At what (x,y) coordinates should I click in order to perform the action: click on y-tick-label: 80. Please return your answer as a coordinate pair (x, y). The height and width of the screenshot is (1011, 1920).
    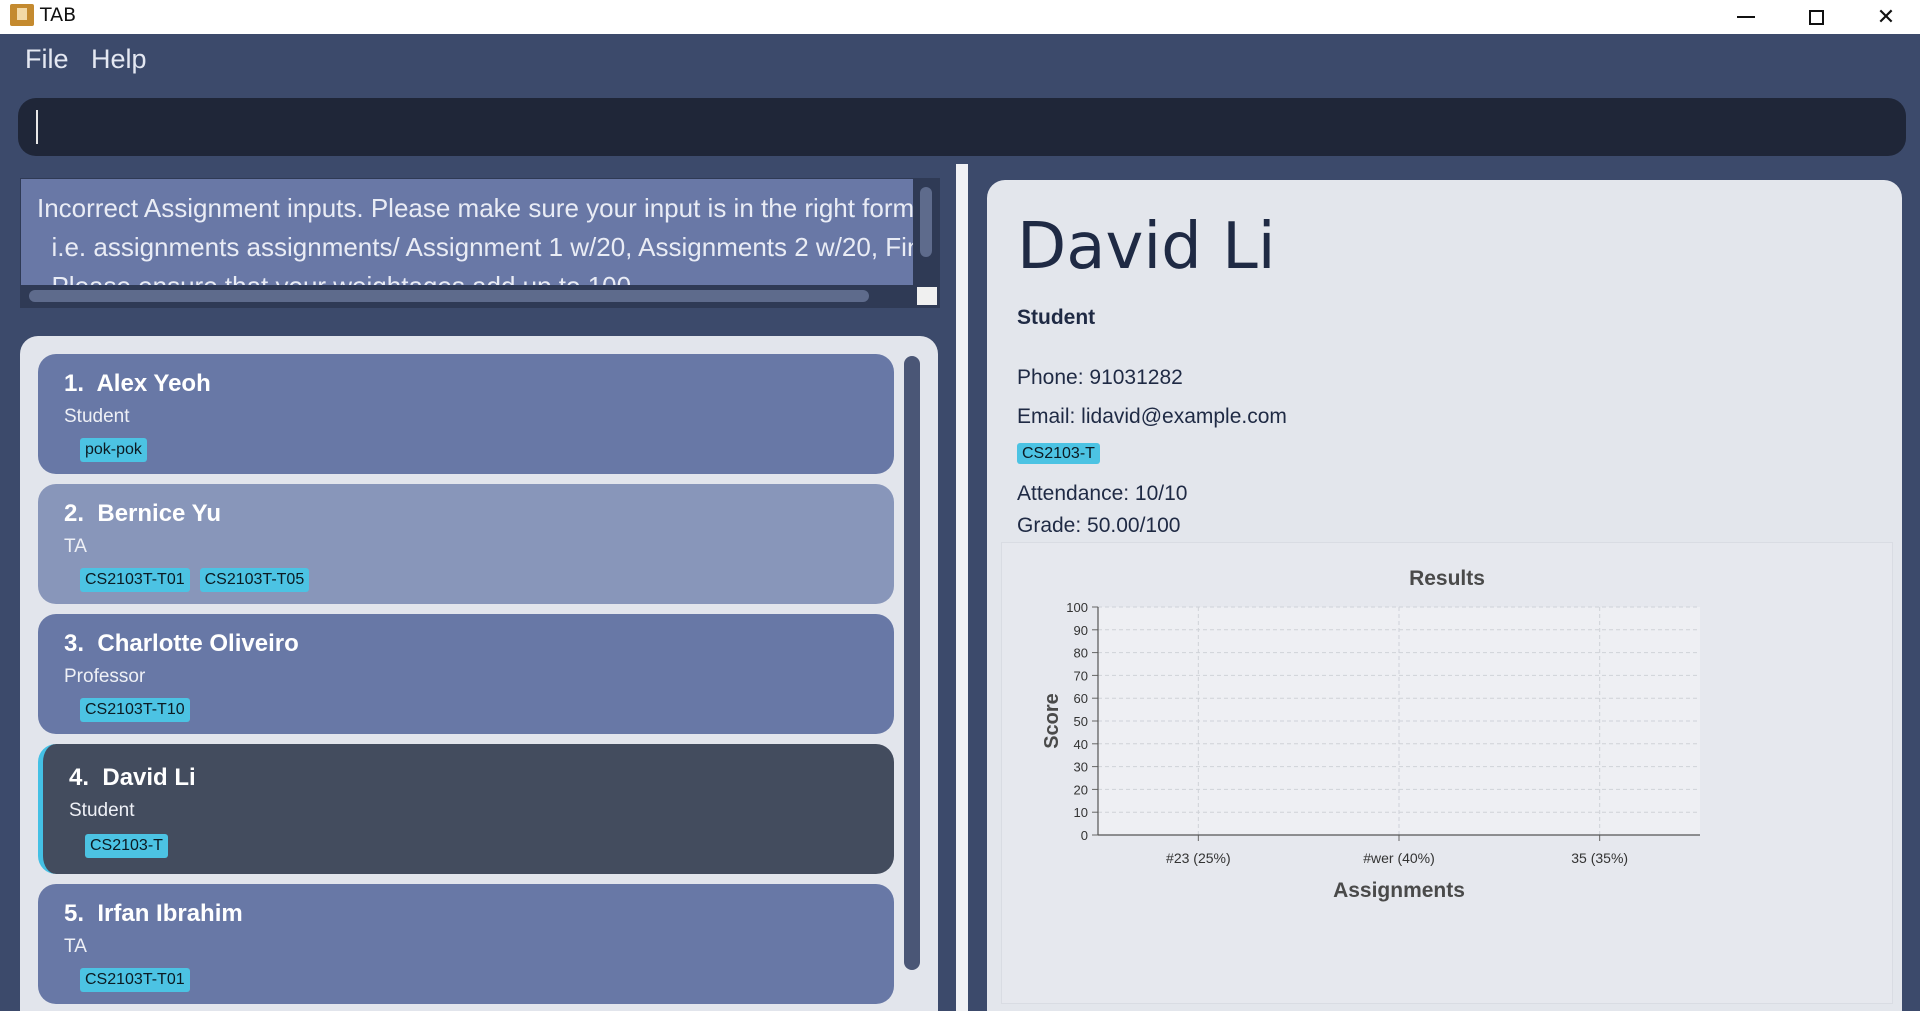
    Looking at the image, I should click on (1081, 653).